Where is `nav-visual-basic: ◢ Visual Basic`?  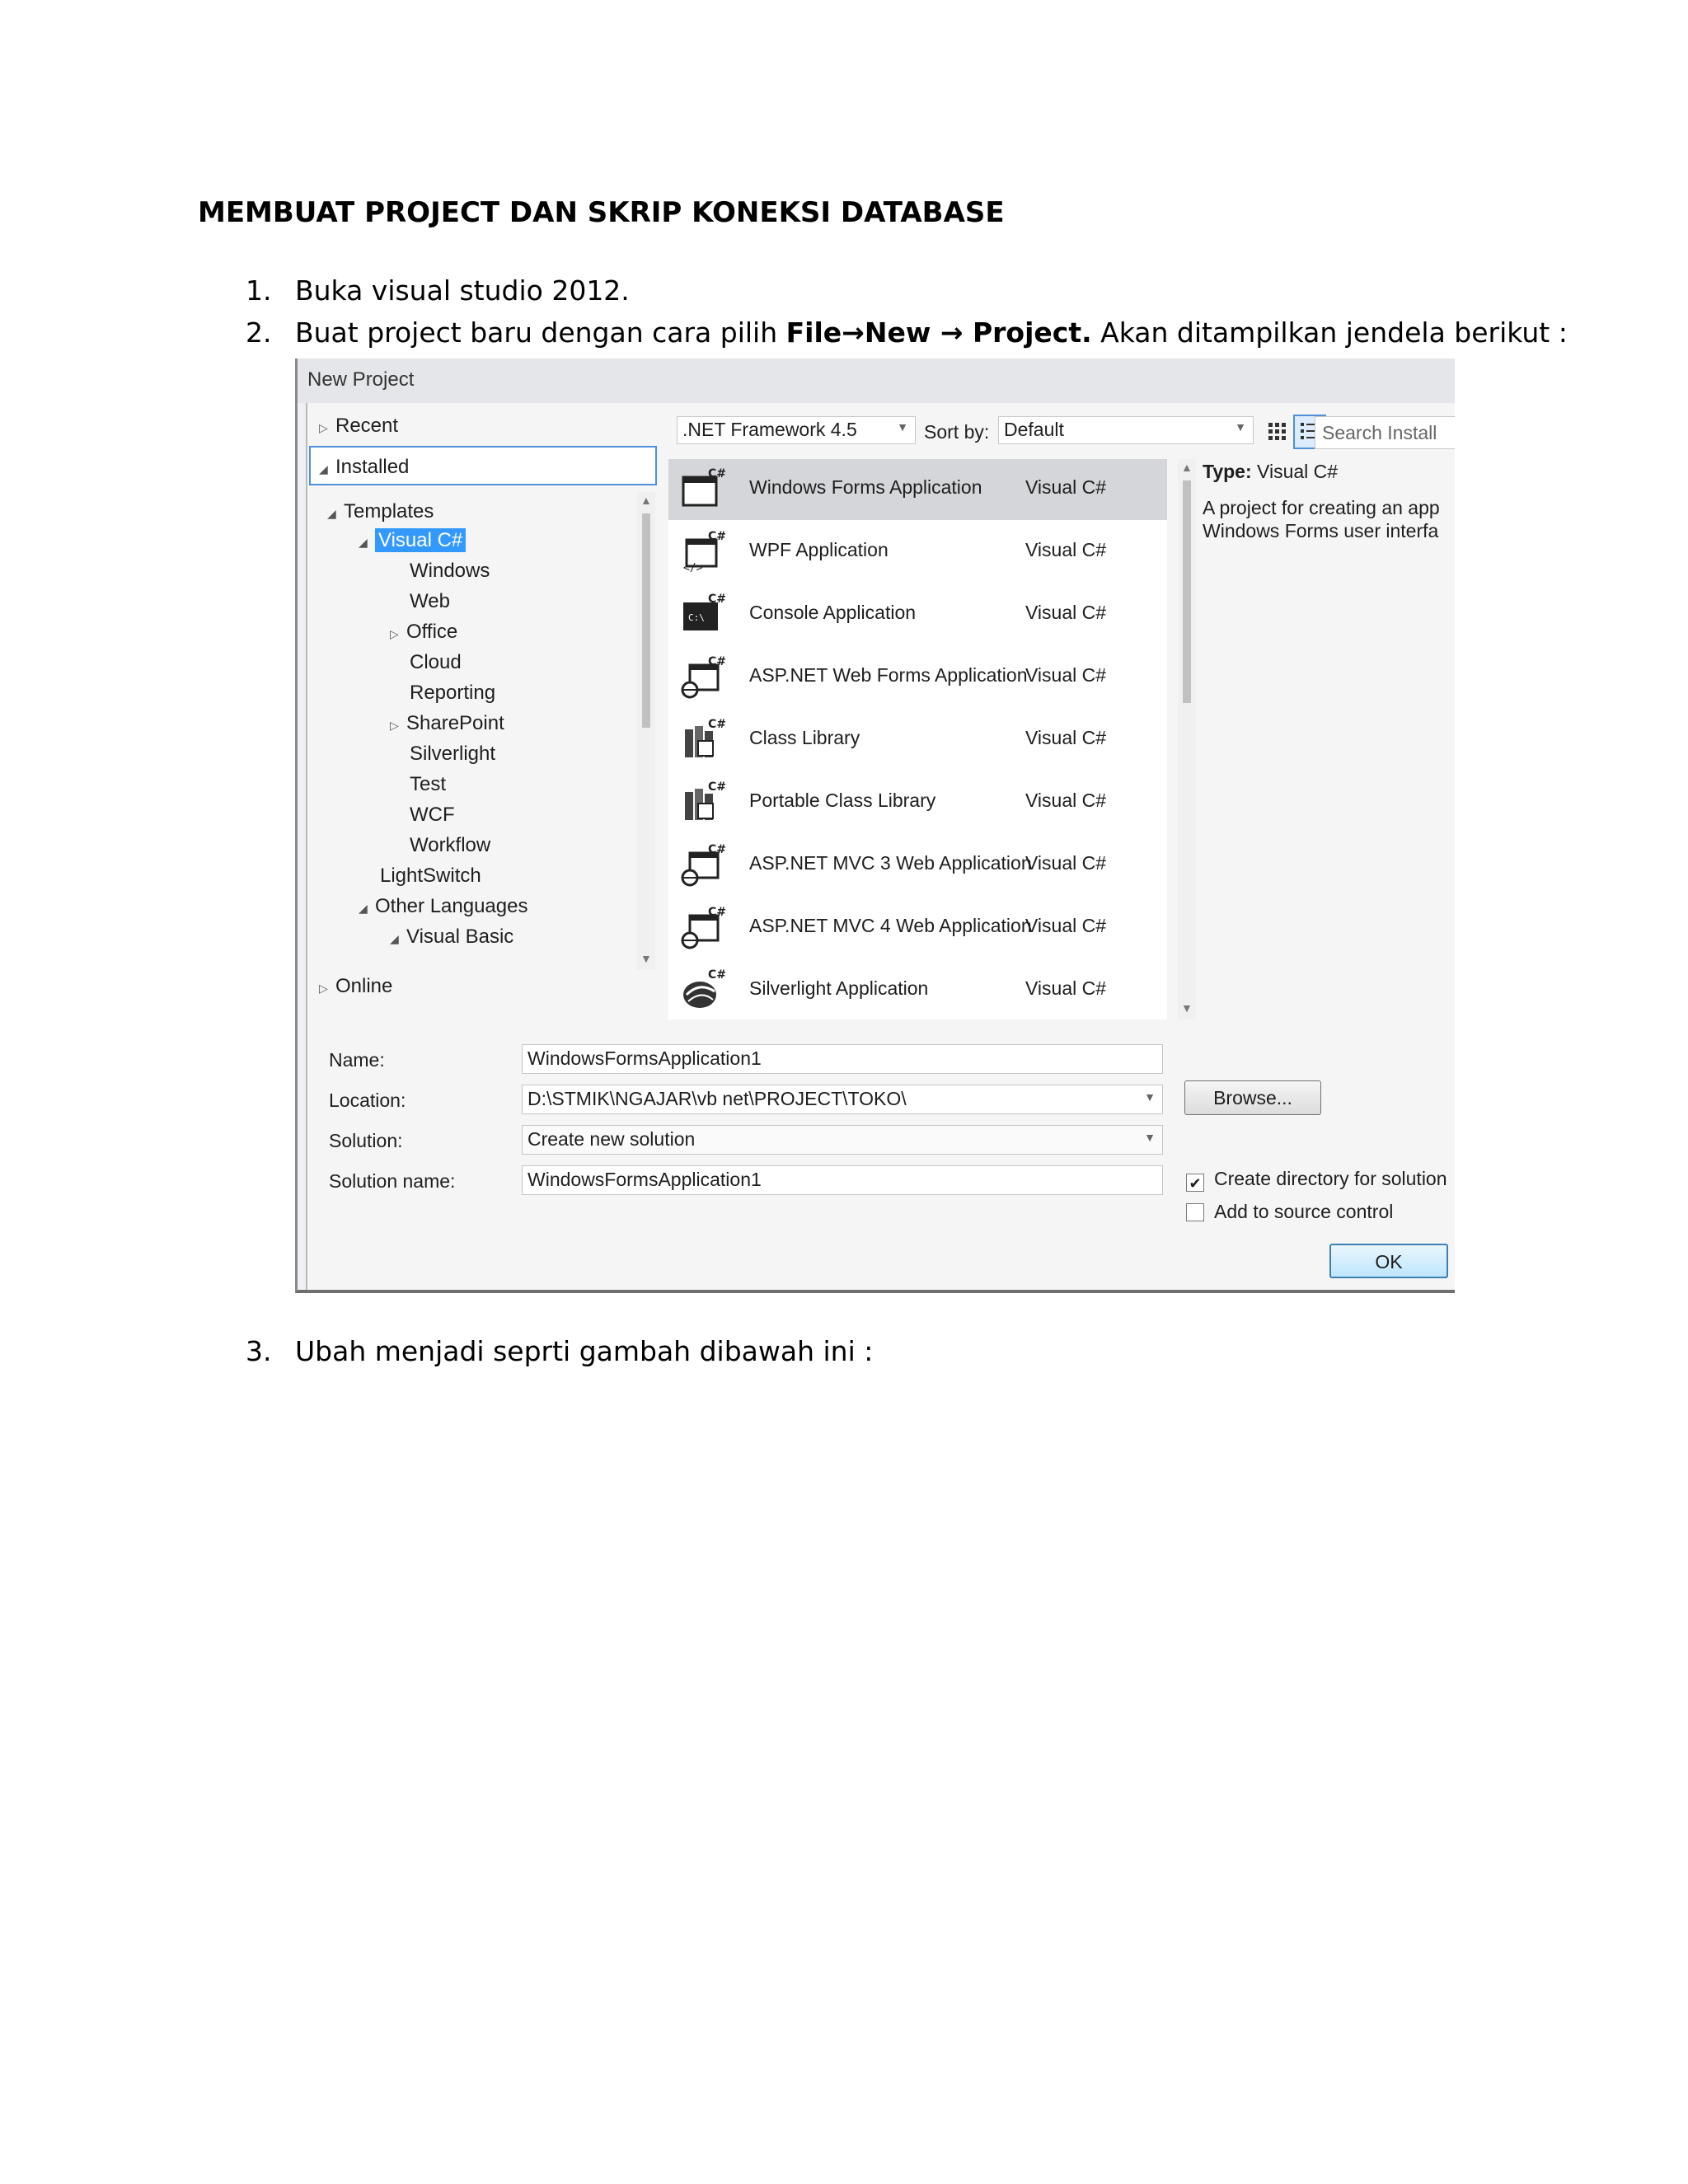
nav-visual-basic: ◢ Visual Basic is located at coordinates (452, 937).